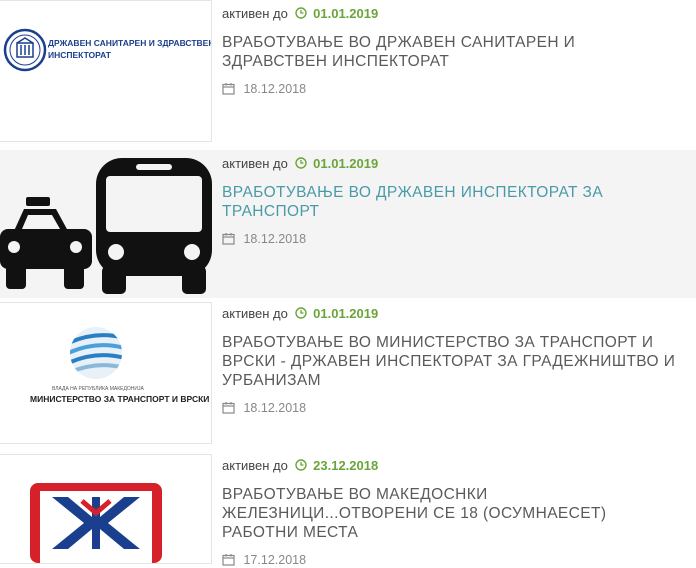 The image size is (696, 568). I want to click on taxi-icon, so click(46, 243).